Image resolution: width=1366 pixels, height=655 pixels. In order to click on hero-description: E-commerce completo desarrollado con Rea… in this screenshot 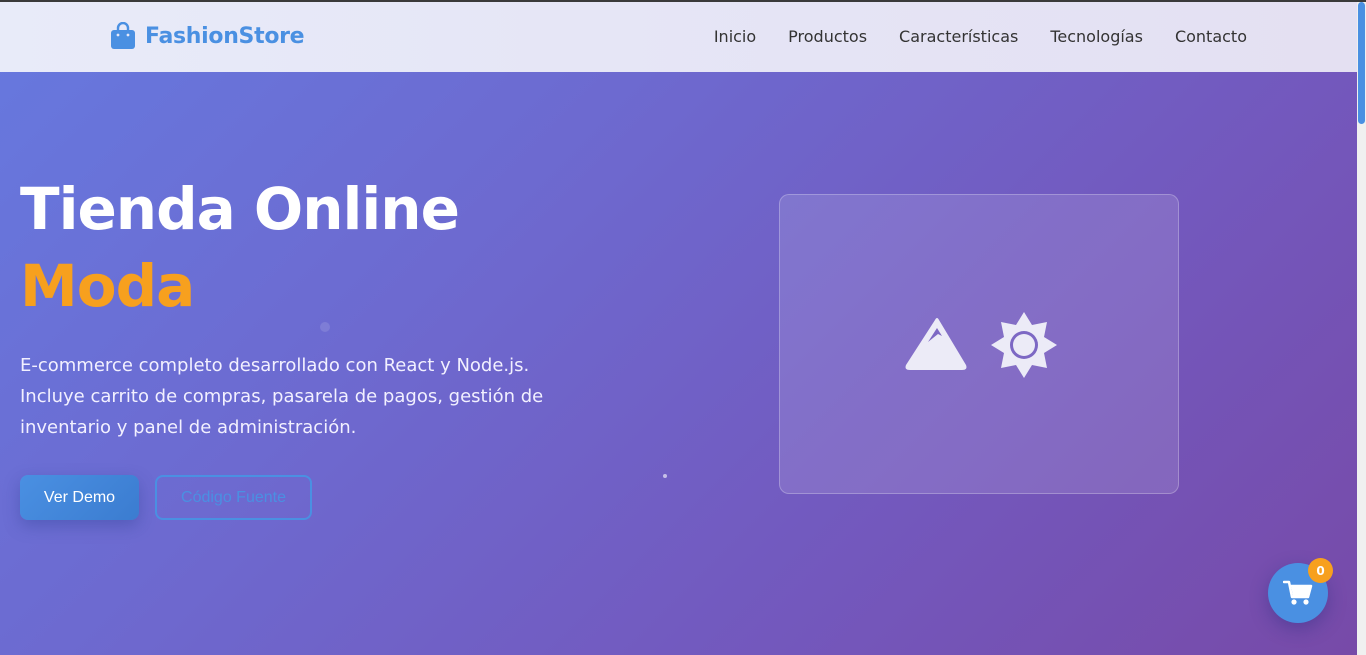, I will do `click(282, 396)`.